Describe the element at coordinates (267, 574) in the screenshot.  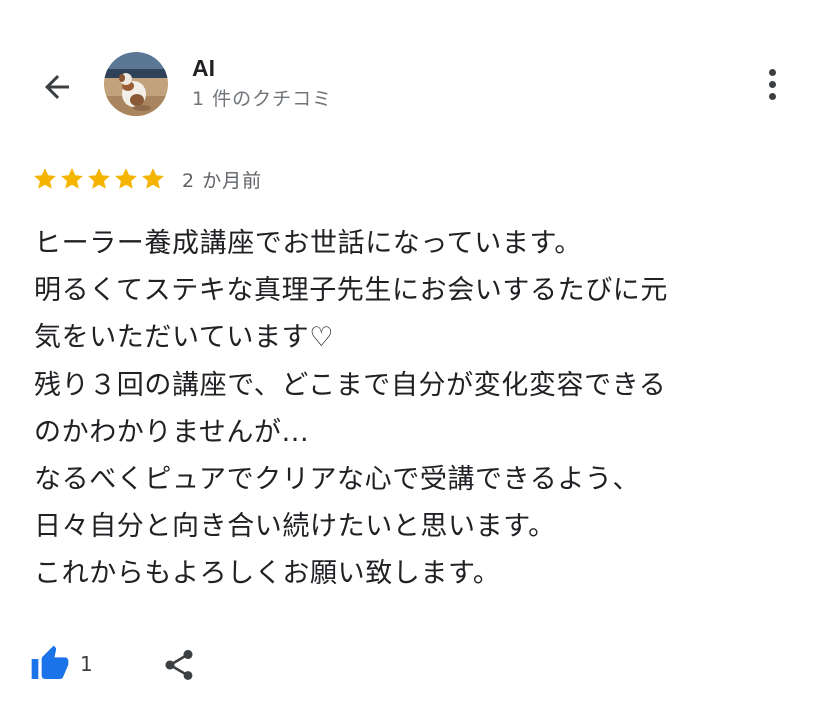
I see `review-text-line: これからもよろしくお願い致します。` at that location.